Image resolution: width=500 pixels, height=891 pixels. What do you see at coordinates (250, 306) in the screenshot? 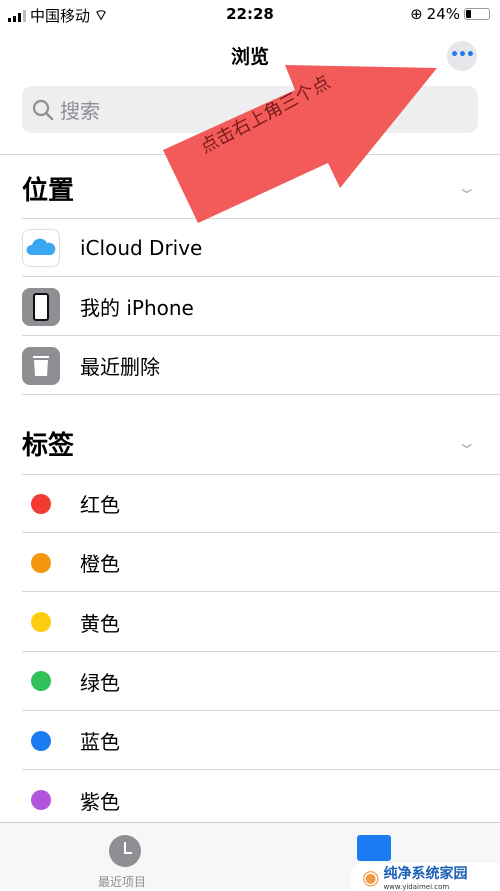
I see `location-my-iphone: 我的 iPhone` at bounding box center [250, 306].